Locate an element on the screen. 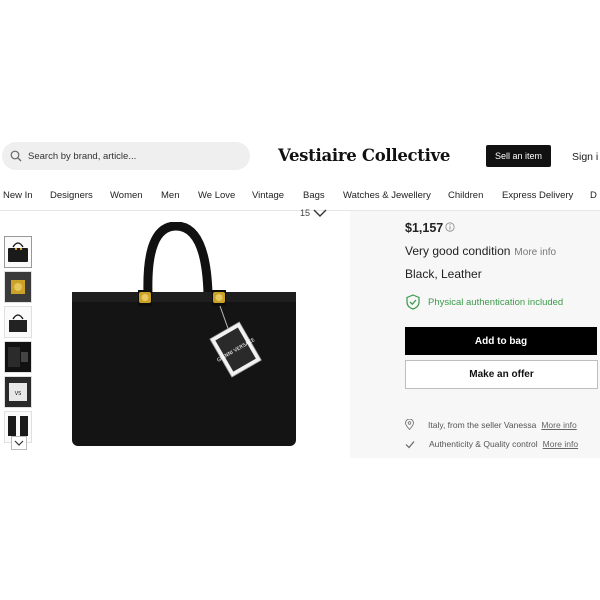  nav-item-new-in: New In is located at coordinates (18, 195).